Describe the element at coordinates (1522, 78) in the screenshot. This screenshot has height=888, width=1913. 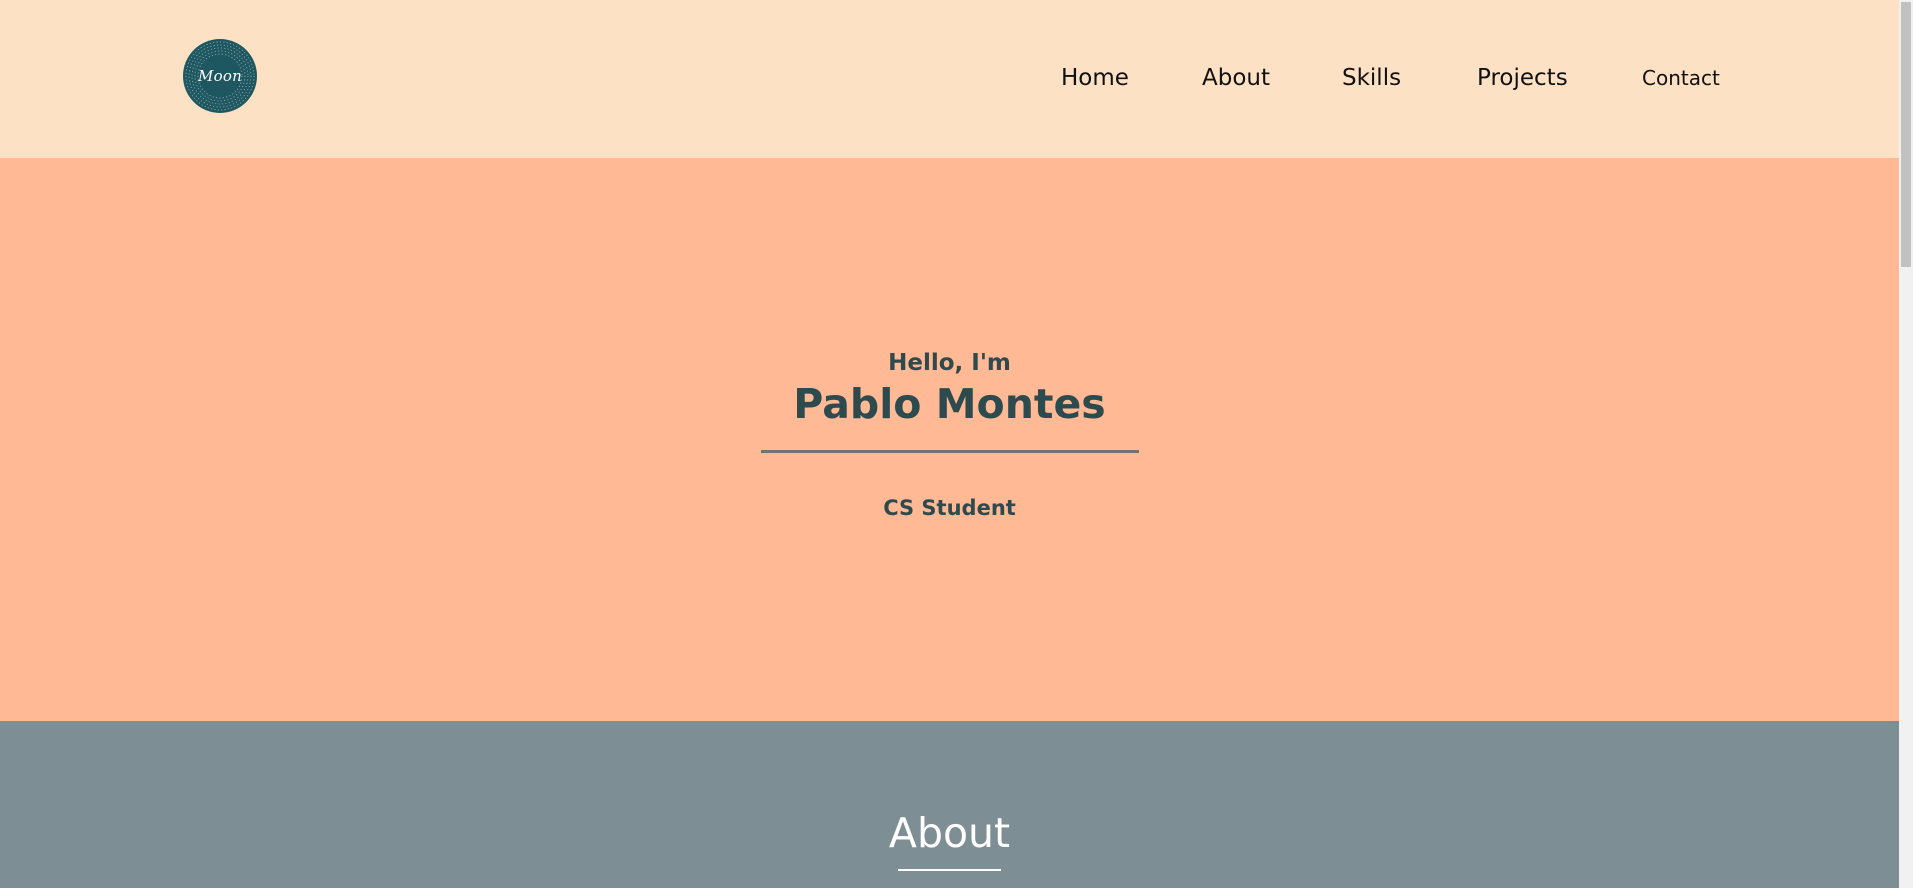
I see `nav-projects-link: Projects` at that location.